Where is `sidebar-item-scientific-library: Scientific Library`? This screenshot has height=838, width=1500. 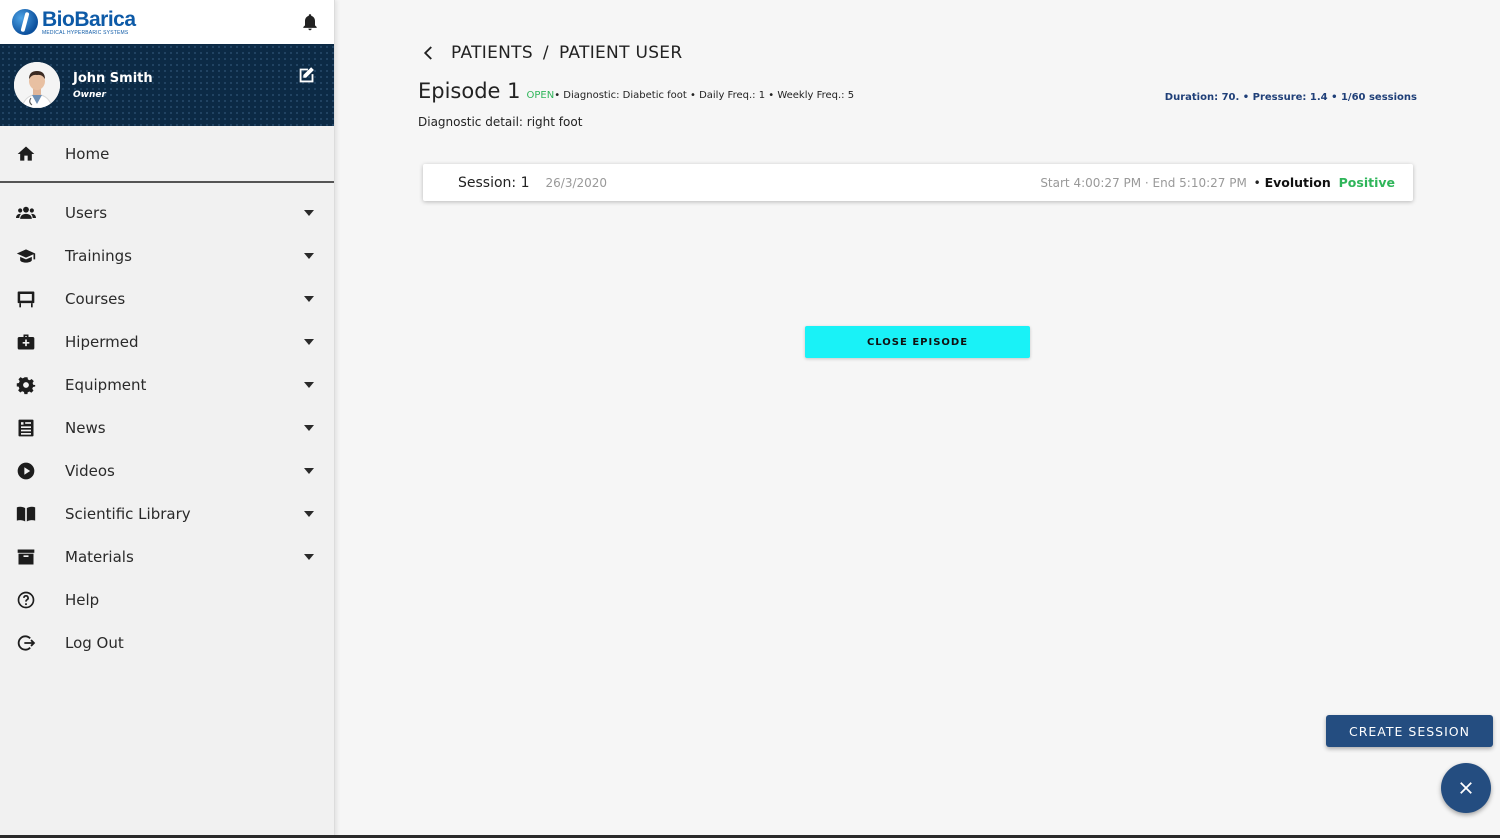
sidebar-item-scientific-library: Scientific Library is located at coordinates (167, 513).